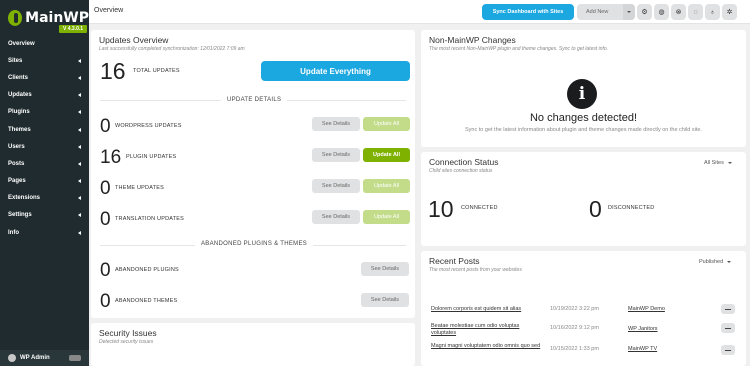  What do you see at coordinates (479, 208) in the screenshot?
I see `connected-label: CONNECTED` at bounding box center [479, 208].